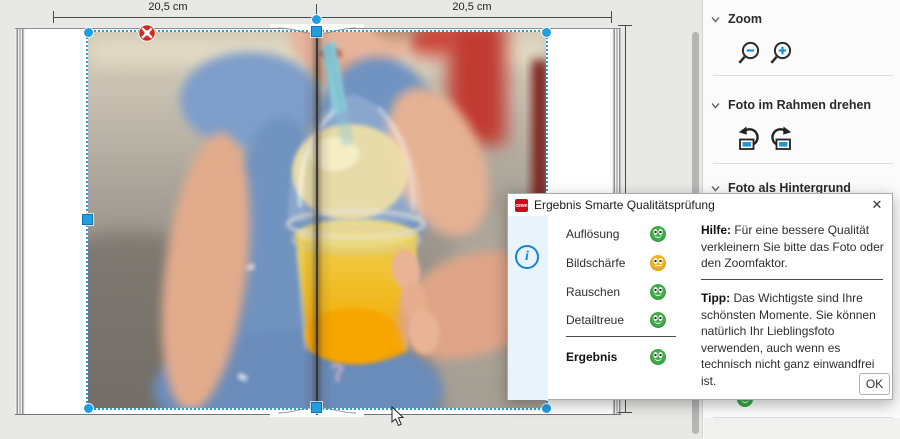 This screenshot has width=900, height=439. Describe the element at coordinates (88, 32) in the screenshot. I see `selection-handle-top-left` at that location.